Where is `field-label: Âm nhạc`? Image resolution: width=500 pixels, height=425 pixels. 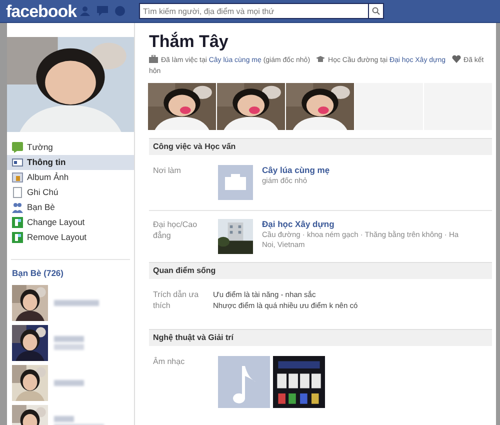 field-label: Âm nhạc is located at coordinates (169, 362).